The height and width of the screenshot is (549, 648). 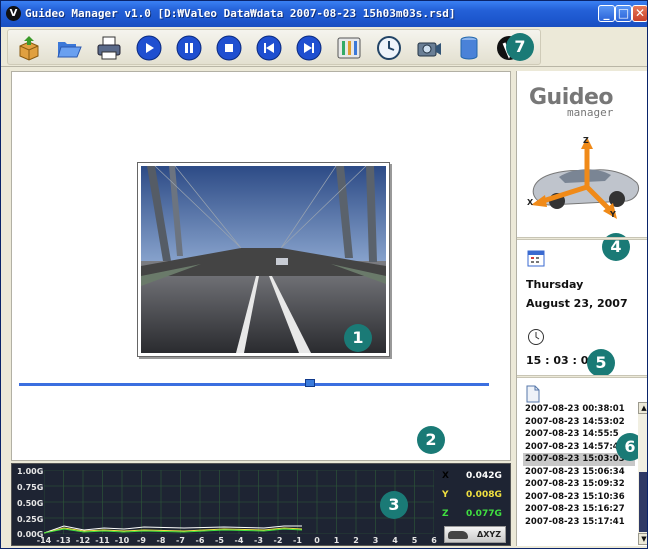 I want to click on delta-xyz-button: ΔXYZ, so click(x=475, y=534).